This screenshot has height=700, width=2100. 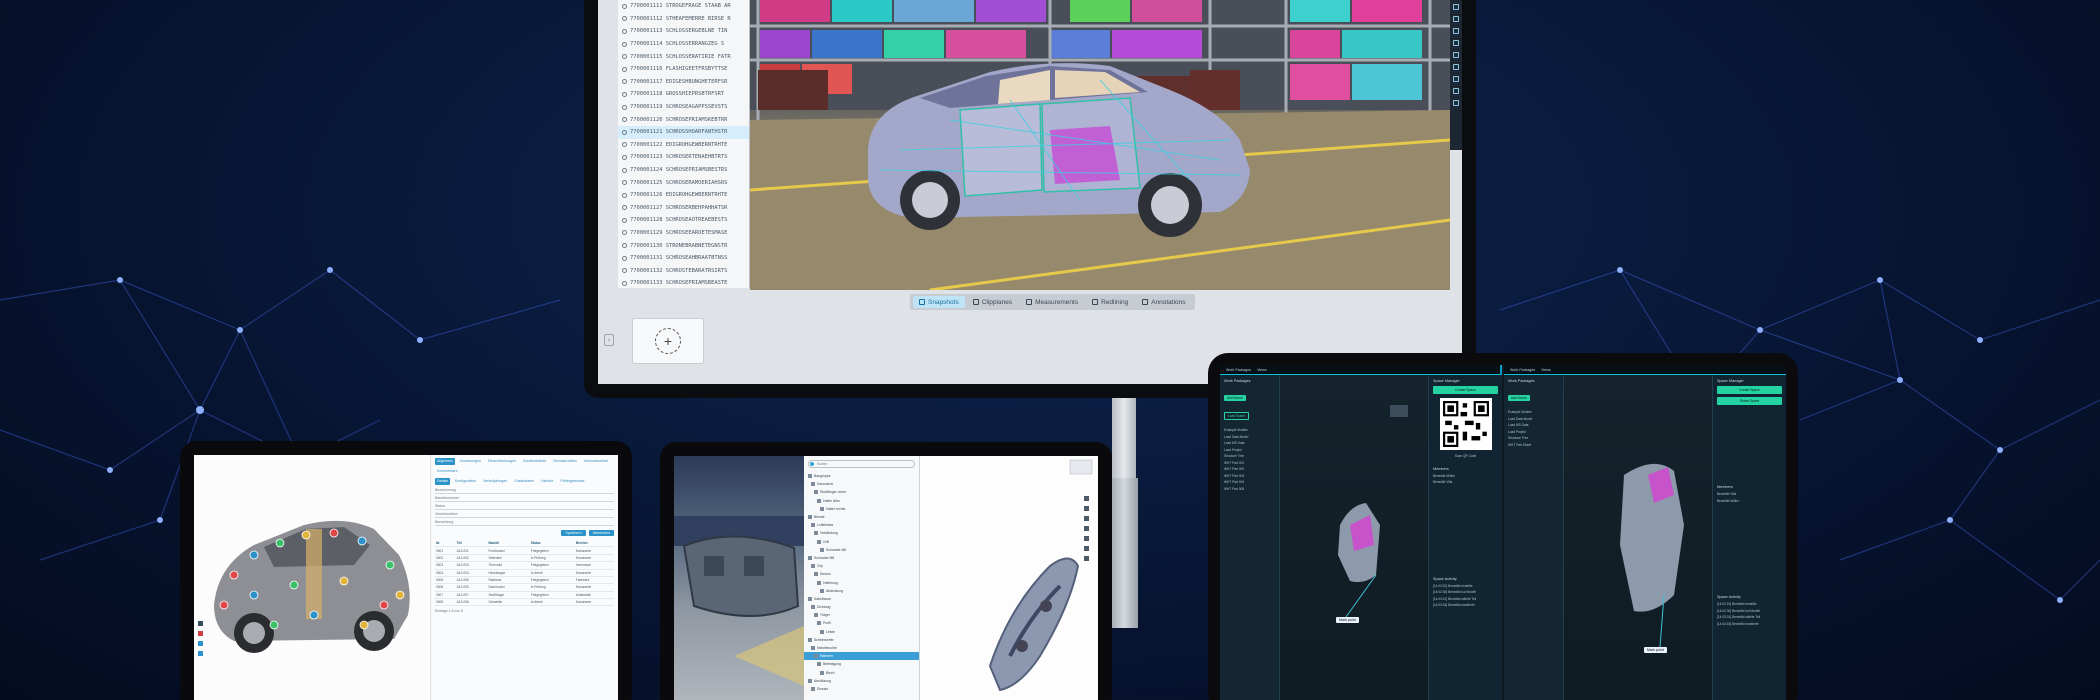 I want to click on tree-item: 7700001130 STRONEBRABNETEGNSTR, so click(x=683, y=245).